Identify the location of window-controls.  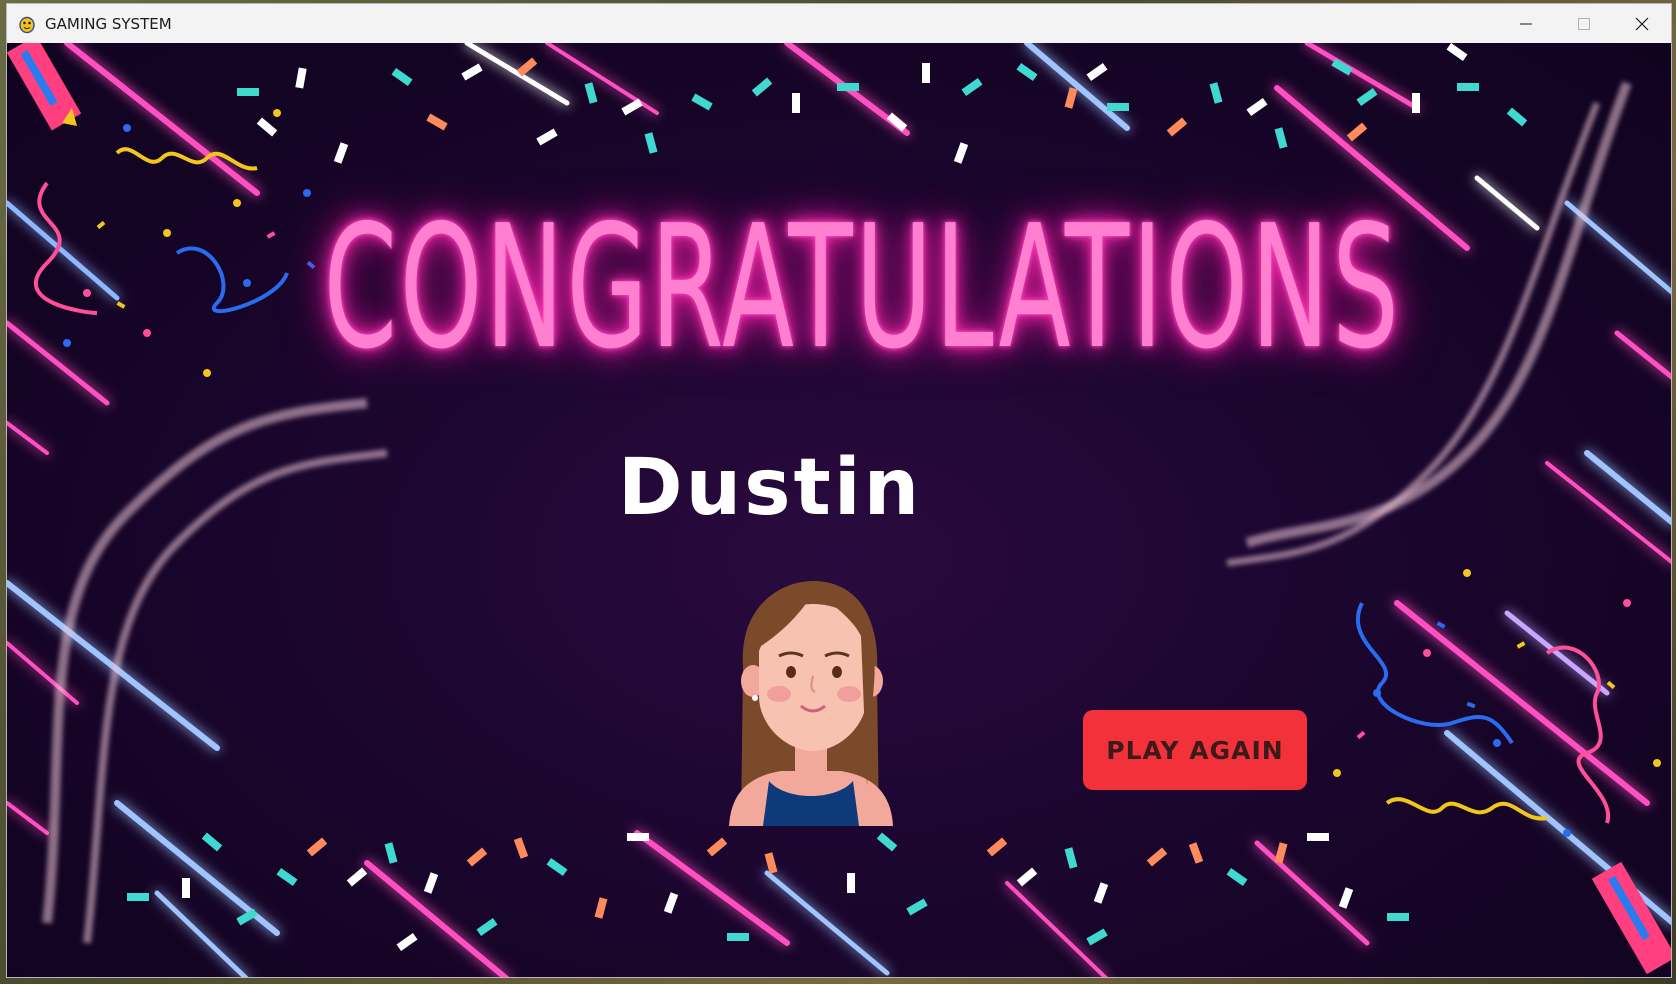
(1584, 23).